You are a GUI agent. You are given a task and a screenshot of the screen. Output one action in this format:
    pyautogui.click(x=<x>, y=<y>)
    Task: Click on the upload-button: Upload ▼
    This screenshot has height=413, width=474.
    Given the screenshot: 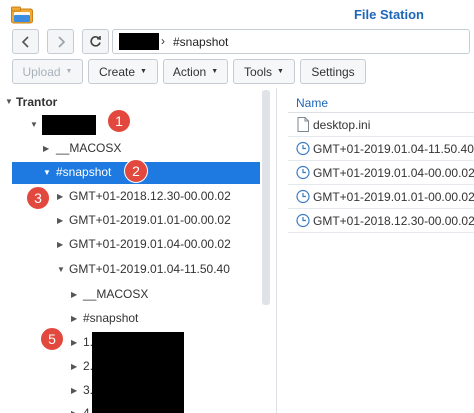 What is the action you would take?
    pyautogui.click(x=47, y=71)
    